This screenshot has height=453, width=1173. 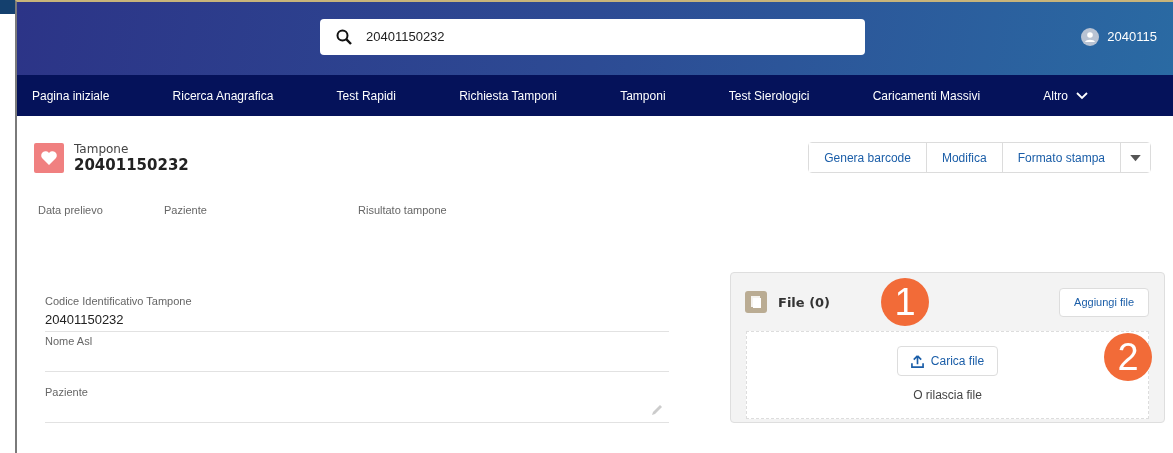 I want to click on nav-tab: Test Rapidi, so click(x=366, y=95).